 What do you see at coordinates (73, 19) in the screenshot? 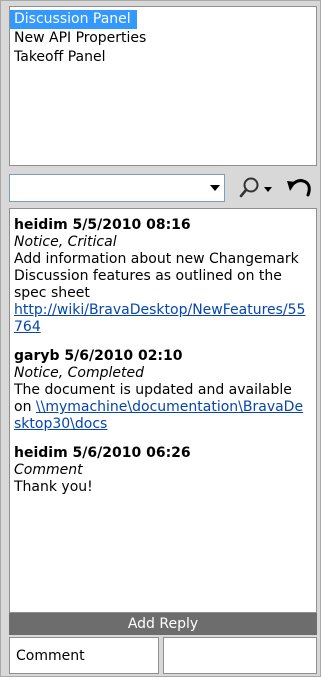
I see `panel-item-discussion: Discussion Panel` at bounding box center [73, 19].